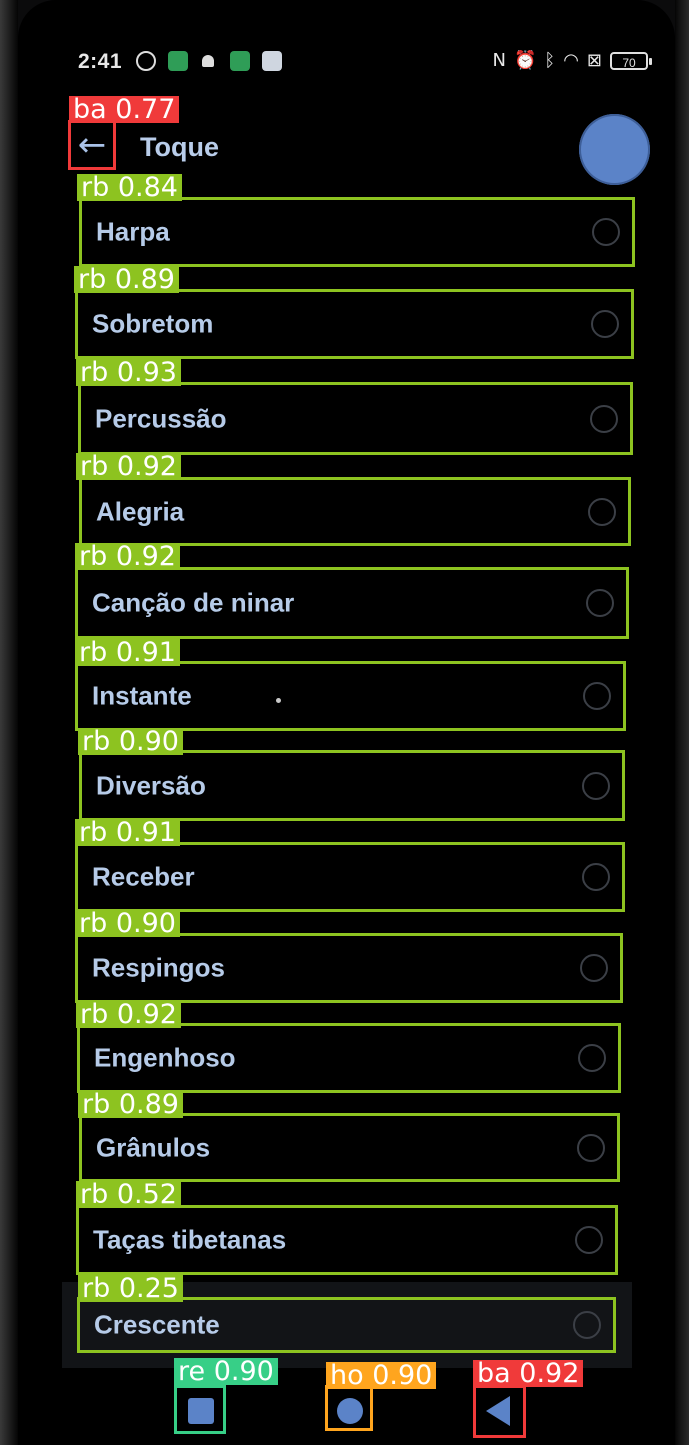  Describe the element at coordinates (347, 1240) in the screenshot. I see `ringtone-option-tacas-tibetanas: Taças tibetanas` at that location.